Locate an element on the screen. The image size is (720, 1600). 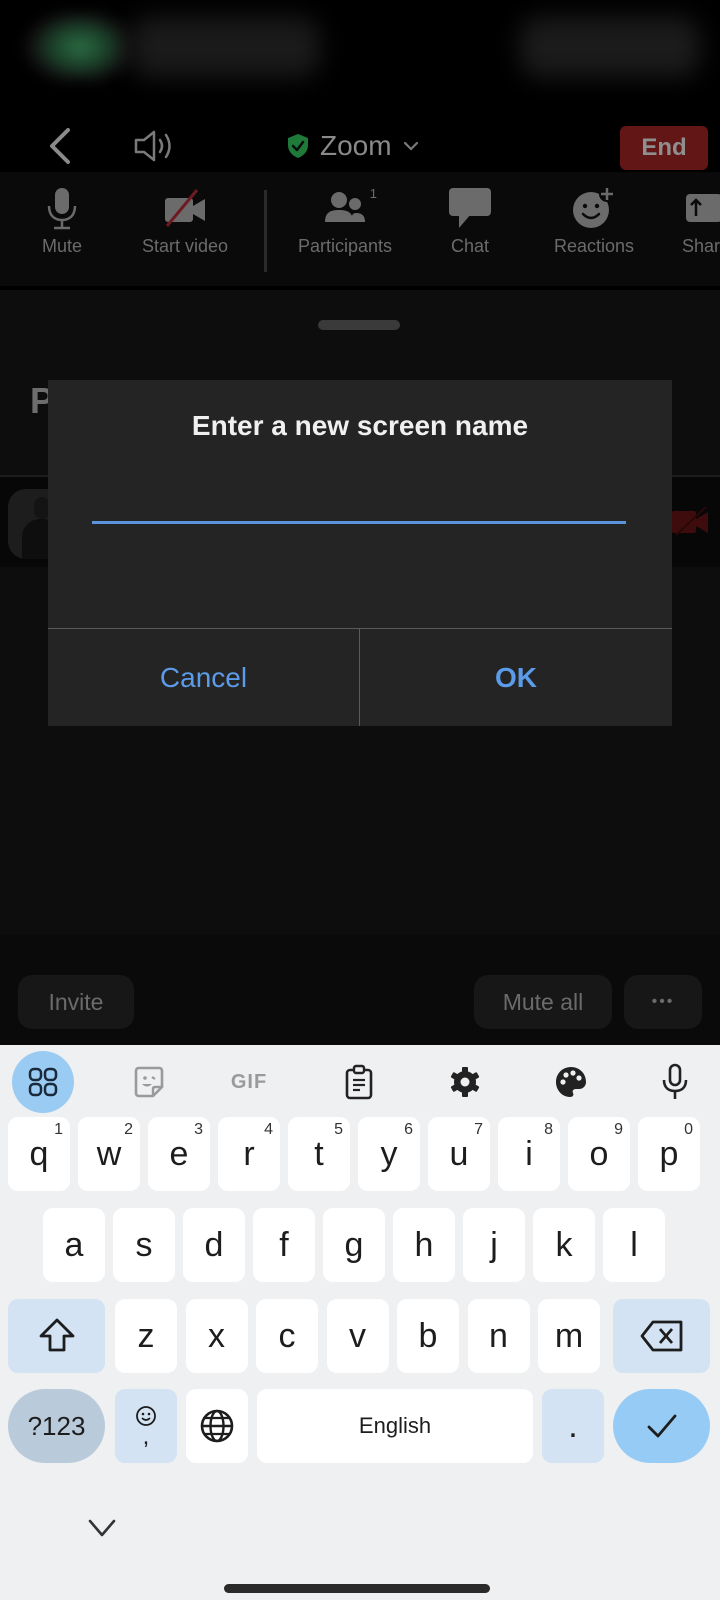
key-i: i8 is located at coordinates (529, 1154).